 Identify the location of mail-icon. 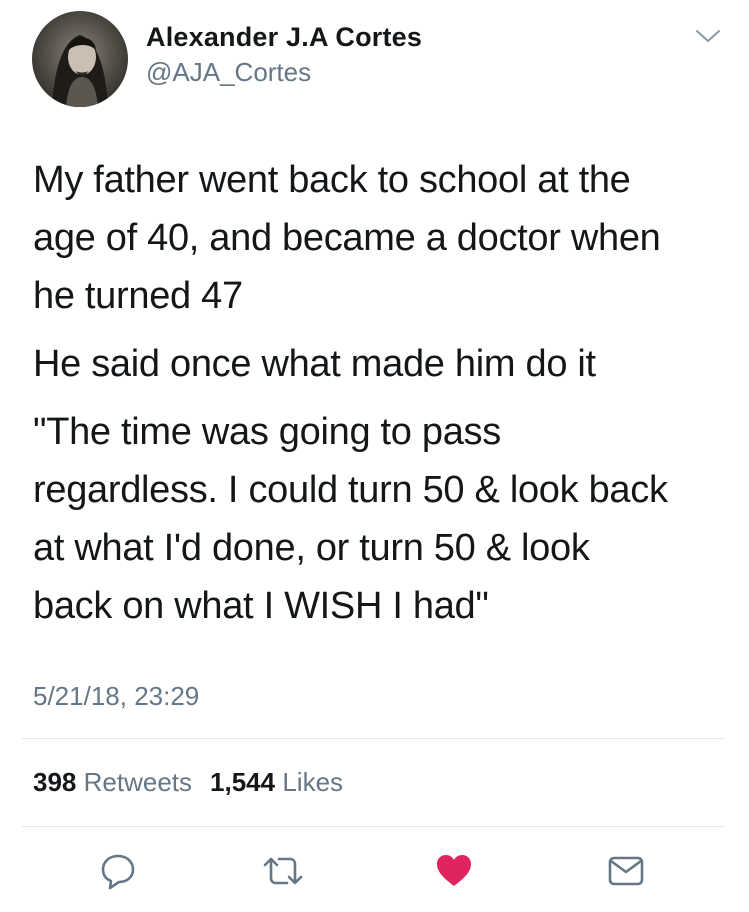
(626, 871).